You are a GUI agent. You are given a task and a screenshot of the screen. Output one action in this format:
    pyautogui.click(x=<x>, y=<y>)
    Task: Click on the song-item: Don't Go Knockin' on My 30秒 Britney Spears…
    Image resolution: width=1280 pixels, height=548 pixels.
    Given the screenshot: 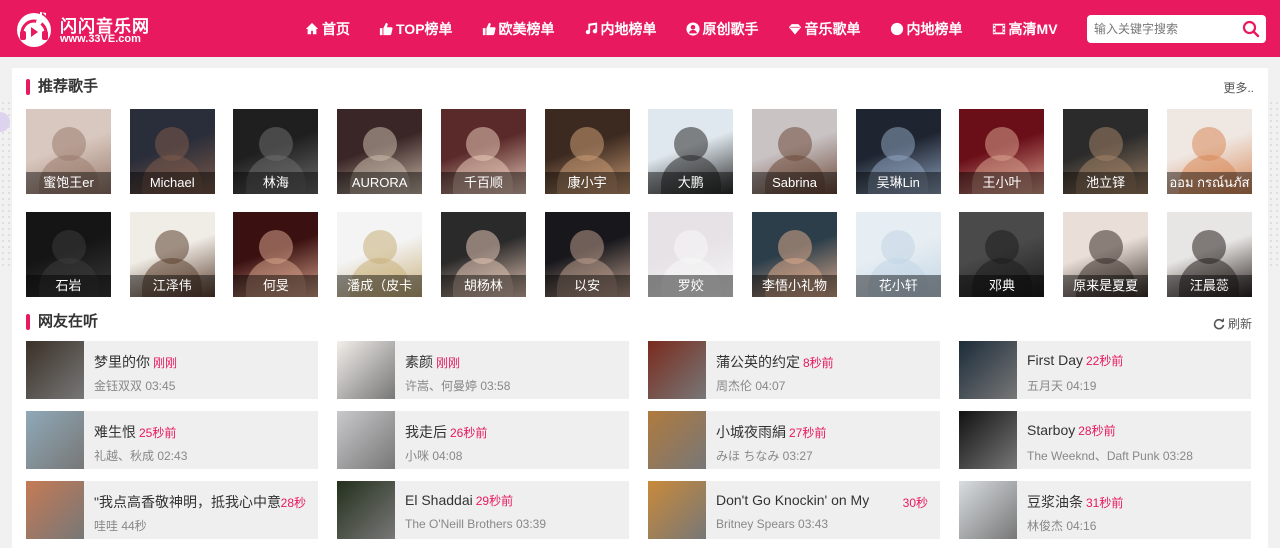 What is the action you would take?
    pyautogui.click(x=794, y=510)
    